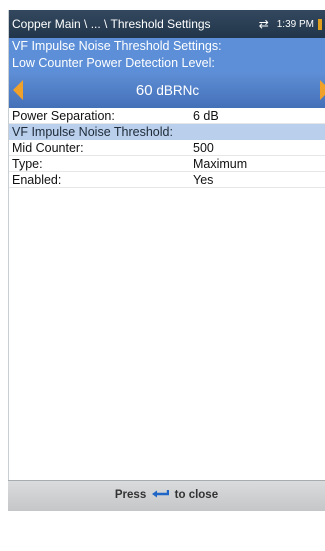  I want to click on close-instruction: Press to close, so click(166, 495).